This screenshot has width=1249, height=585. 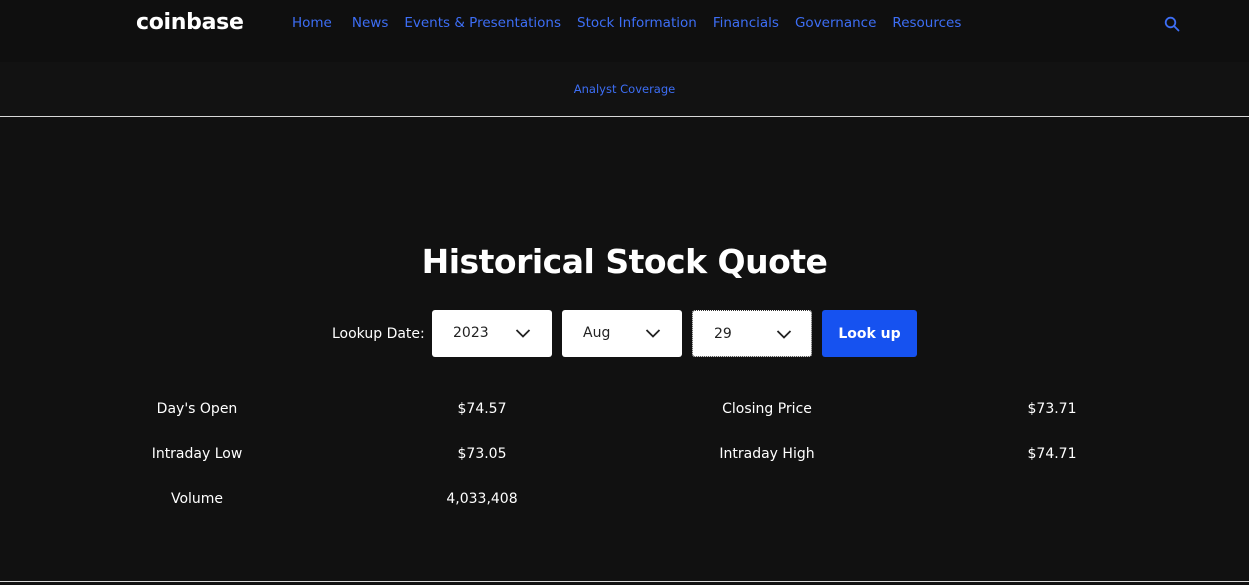 I want to click on month-select: Aug, so click(x=622, y=333).